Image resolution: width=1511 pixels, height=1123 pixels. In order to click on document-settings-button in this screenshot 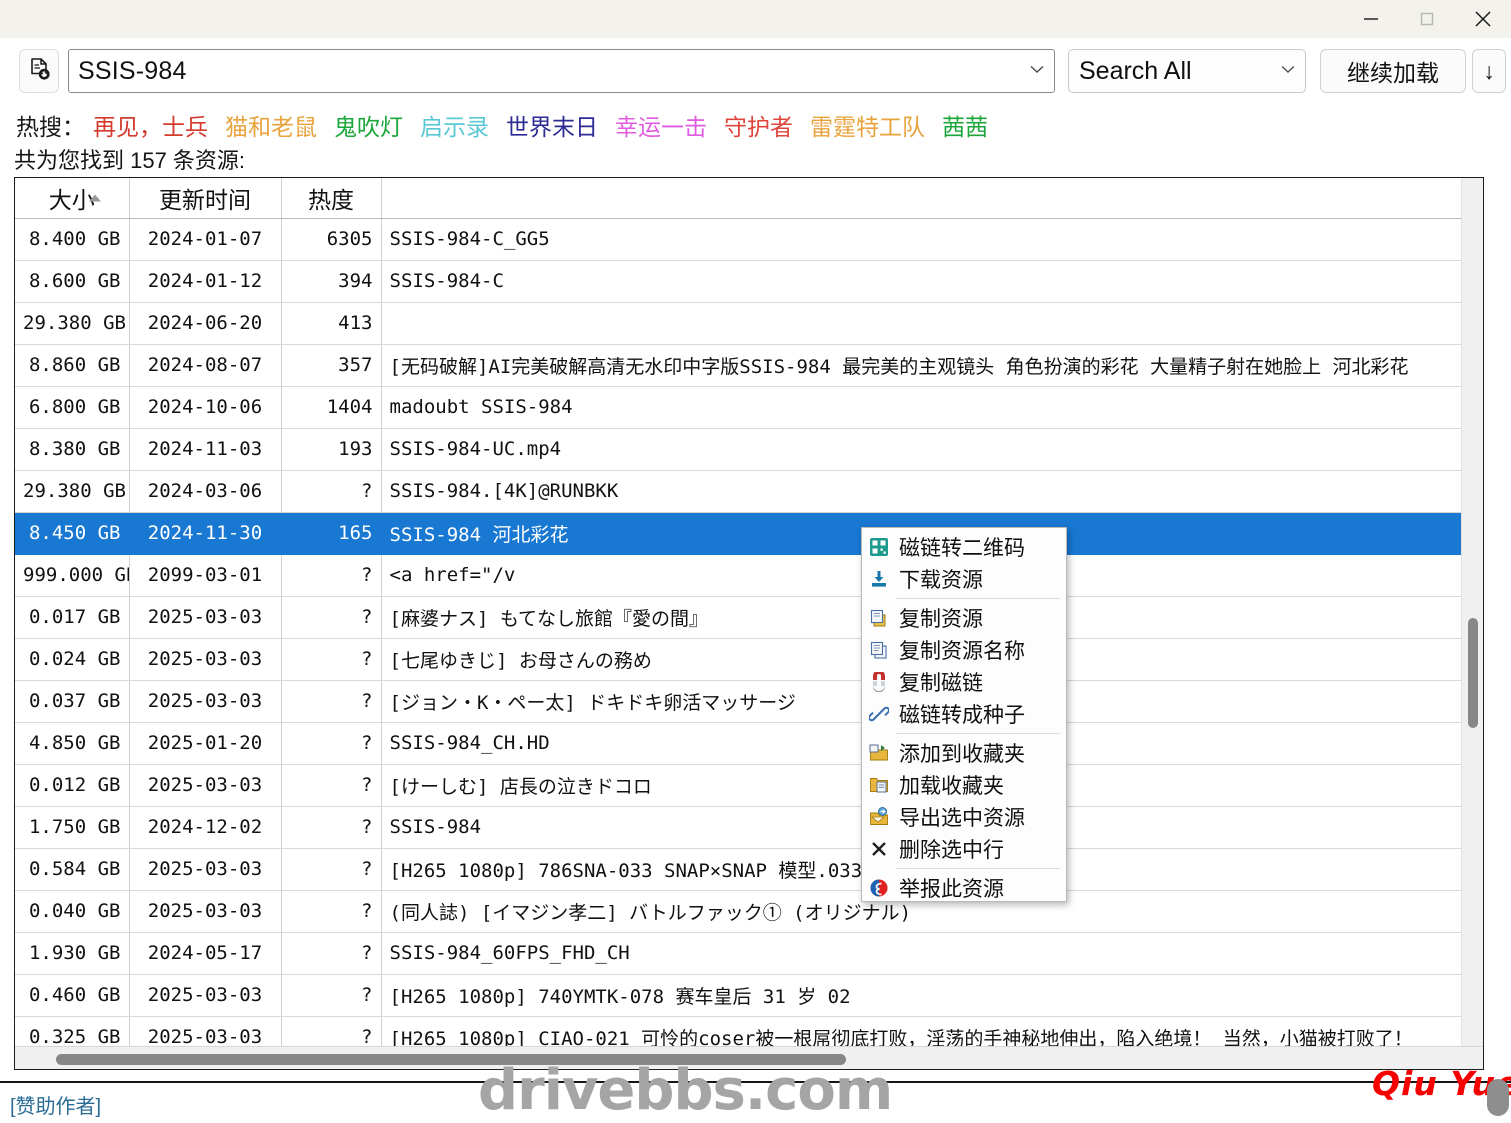, I will do `click(39, 71)`.